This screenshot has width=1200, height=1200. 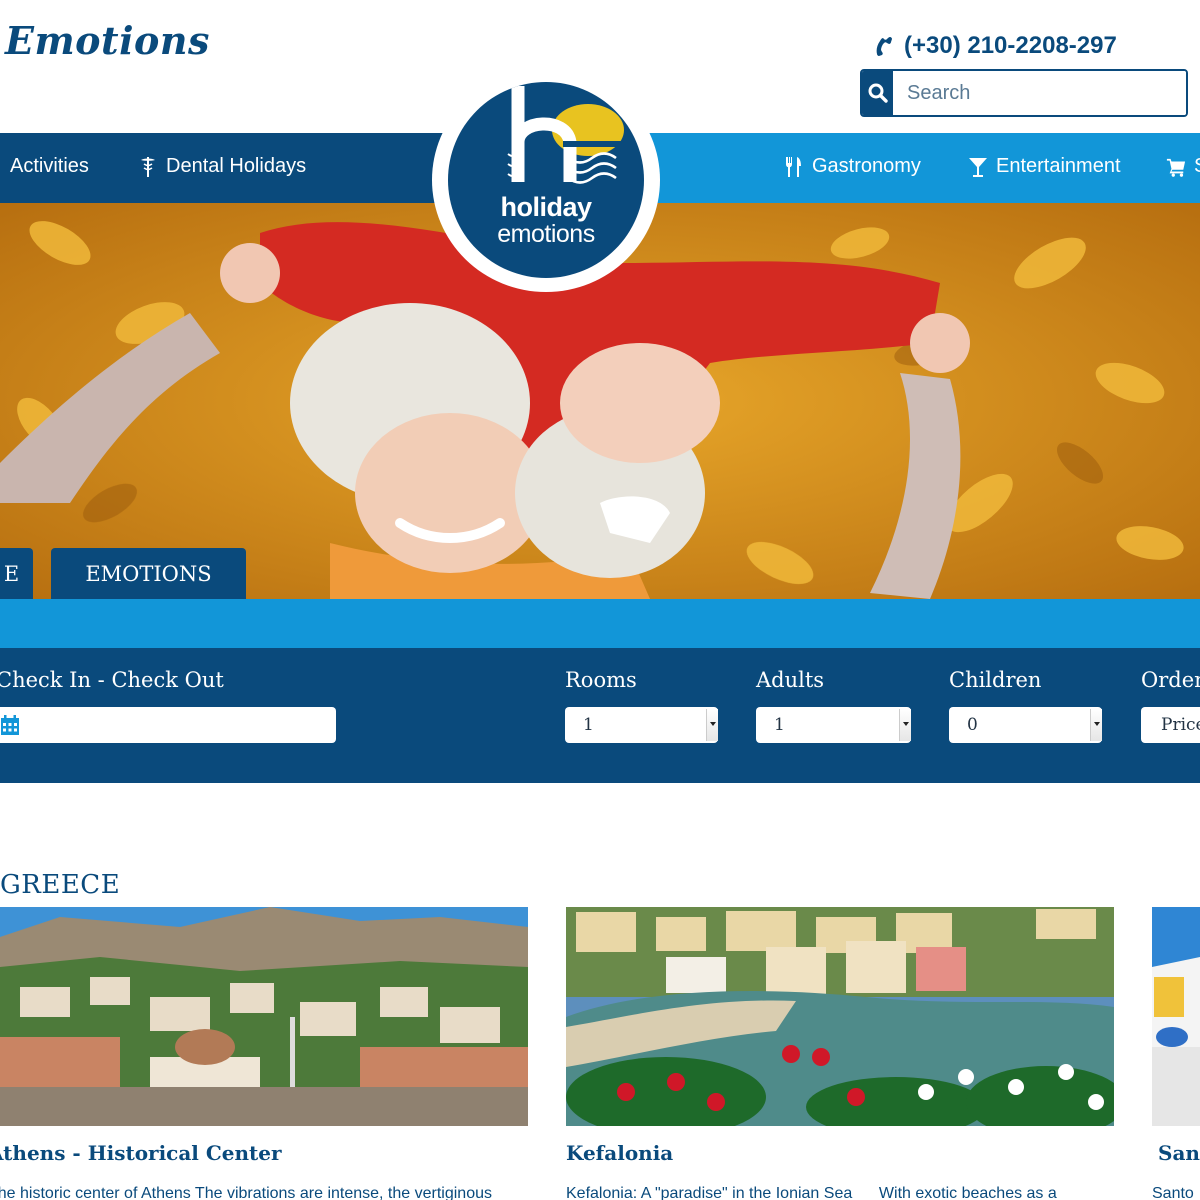 I want to click on nav-item-entertainment: Entertainment, so click(x=1044, y=166).